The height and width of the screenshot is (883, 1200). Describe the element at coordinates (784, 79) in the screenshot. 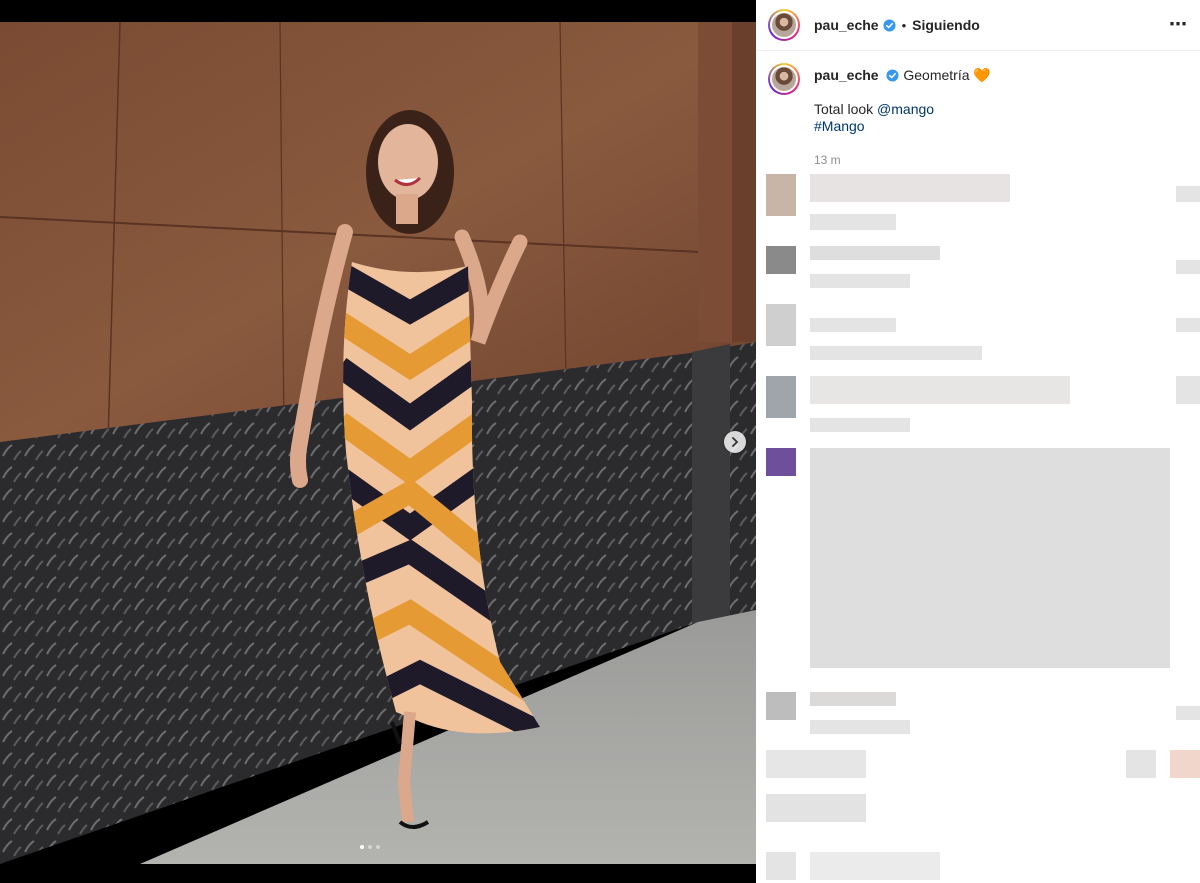

I see `caption-avatar` at that location.